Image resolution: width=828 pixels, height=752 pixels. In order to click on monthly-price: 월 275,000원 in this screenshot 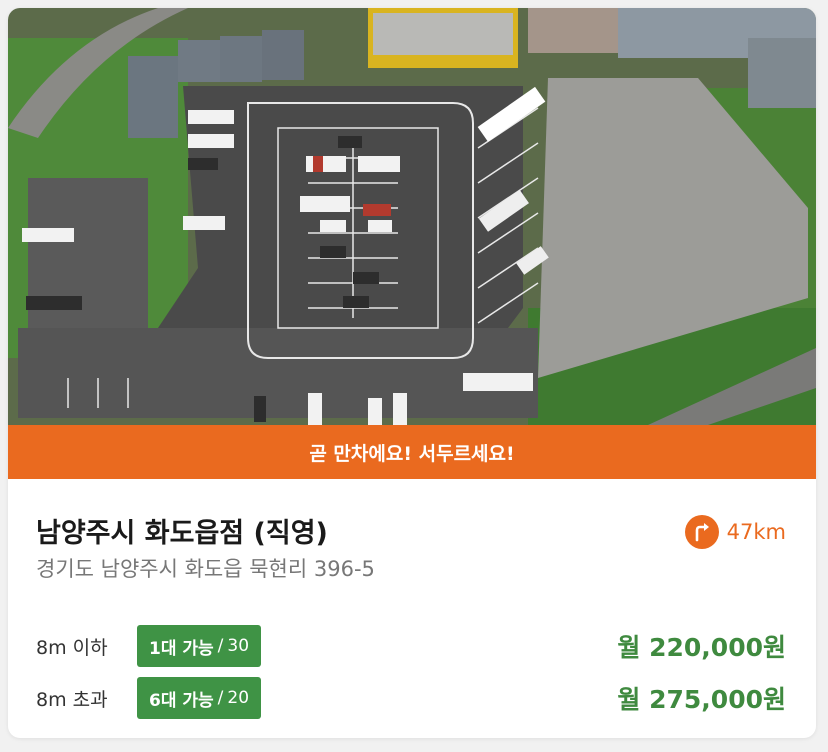, I will do `click(701, 699)`.